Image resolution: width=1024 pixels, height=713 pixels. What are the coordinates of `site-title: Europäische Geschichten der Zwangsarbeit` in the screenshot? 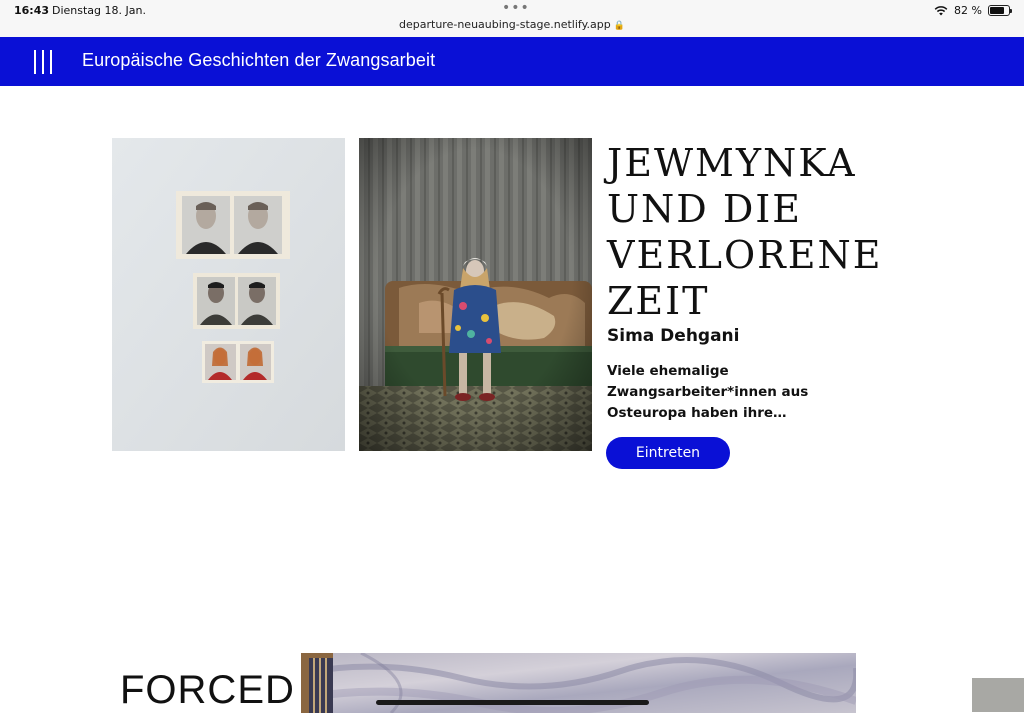 It's located at (258, 60).